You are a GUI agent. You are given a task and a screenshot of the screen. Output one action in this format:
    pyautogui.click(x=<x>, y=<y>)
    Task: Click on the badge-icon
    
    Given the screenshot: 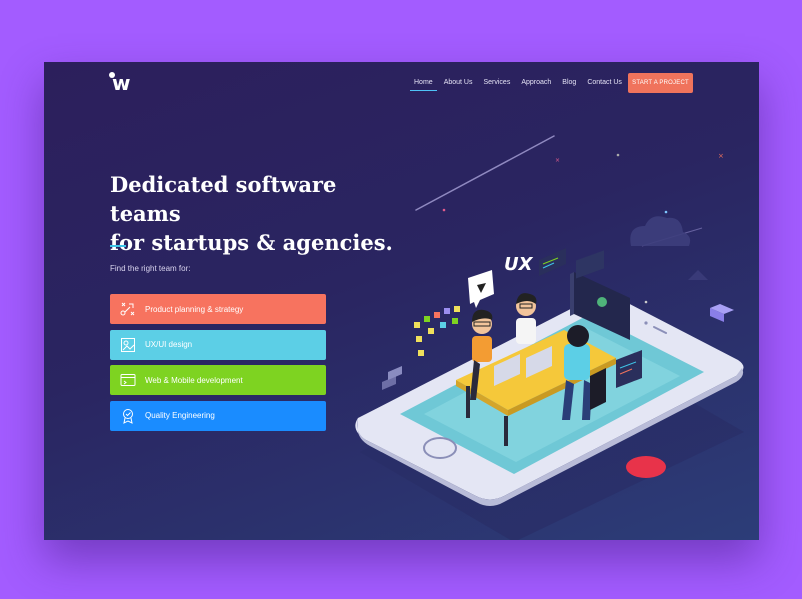 What is the action you would take?
    pyautogui.click(x=128, y=416)
    